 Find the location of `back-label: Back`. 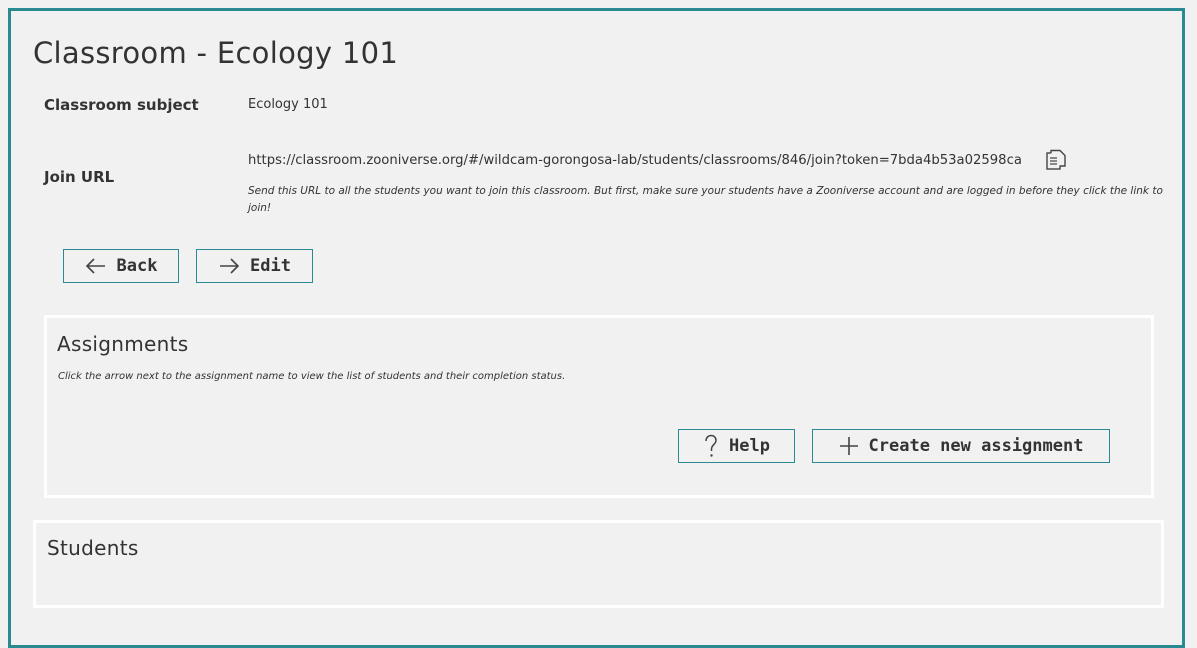

back-label: Back is located at coordinates (137, 266).